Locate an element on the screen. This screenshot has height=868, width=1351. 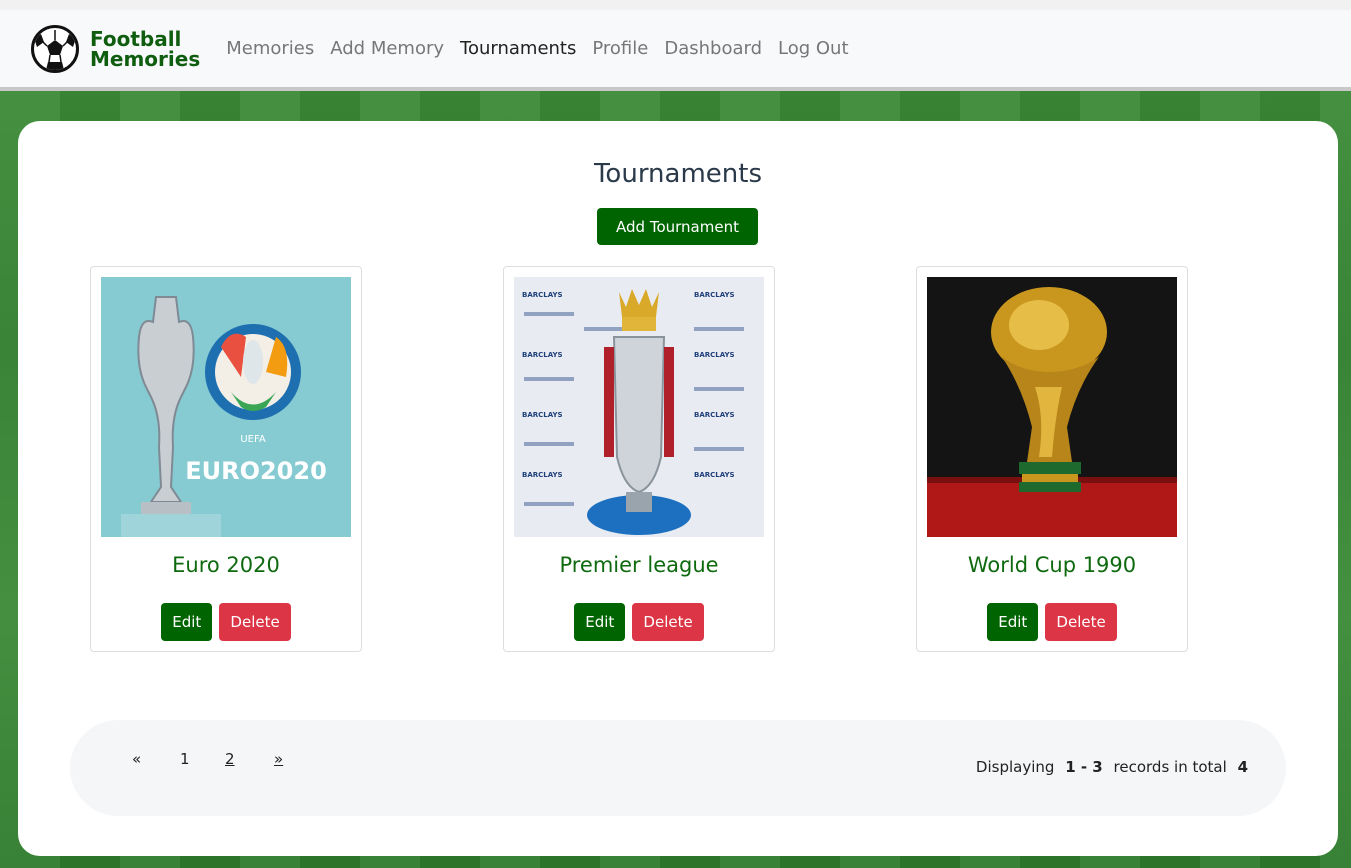
pagination-page-2: 2 is located at coordinates (230, 759).